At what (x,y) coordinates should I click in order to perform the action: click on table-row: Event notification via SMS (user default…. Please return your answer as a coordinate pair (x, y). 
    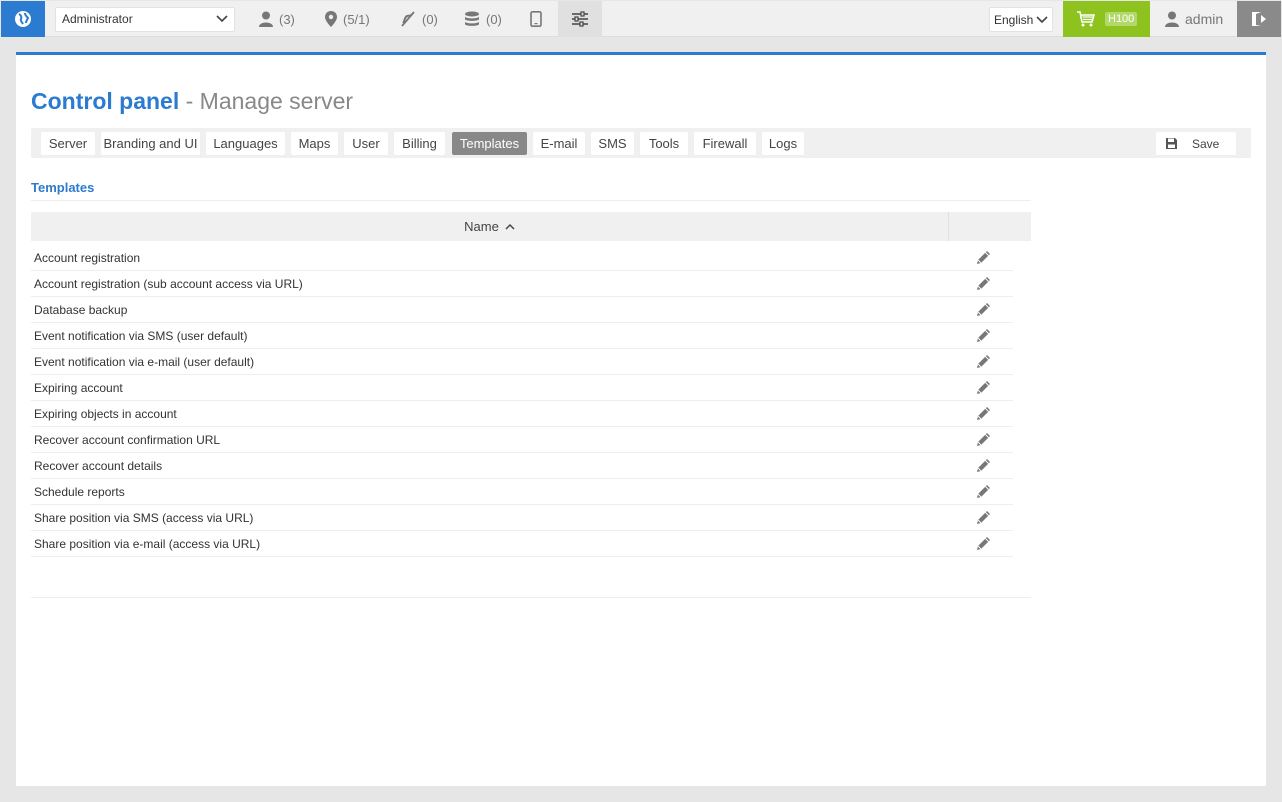
    Looking at the image, I should click on (522, 336).